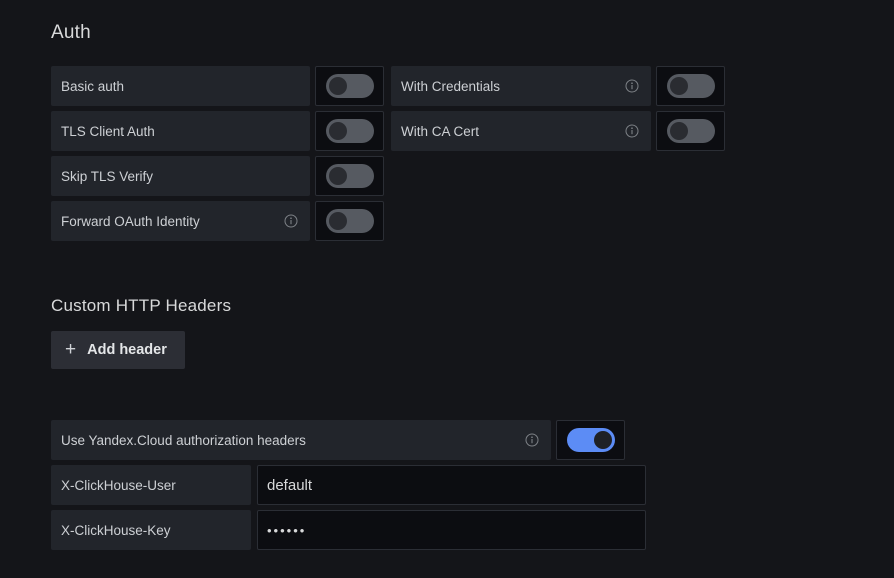 This screenshot has height=578, width=894. I want to click on field-row-skip-tls-verify: Skip TLS Verify, so click(217, 176).